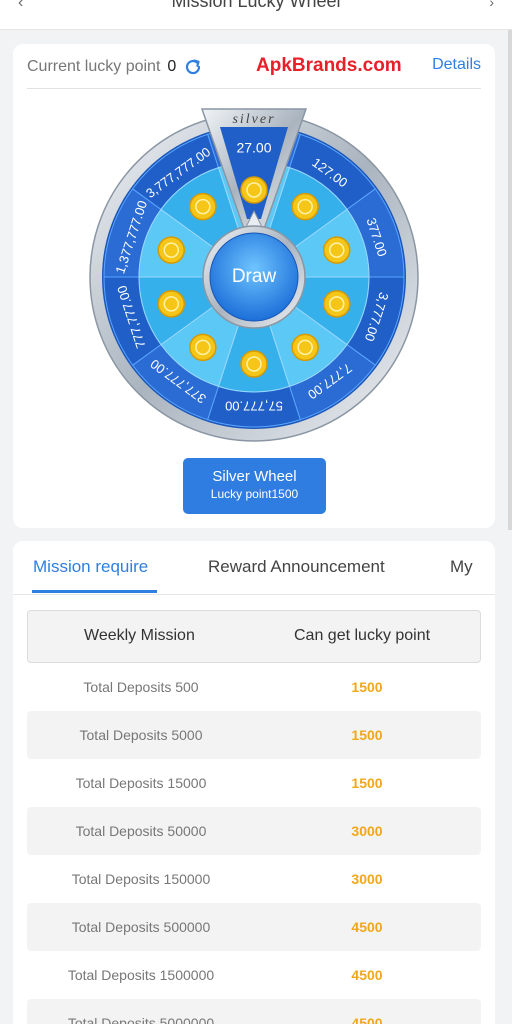 The width and height of the screenshot is (512, 1024). I want to click on silver-wheel-button: Silver Wheel Lucky point1500, so click(254, 486).